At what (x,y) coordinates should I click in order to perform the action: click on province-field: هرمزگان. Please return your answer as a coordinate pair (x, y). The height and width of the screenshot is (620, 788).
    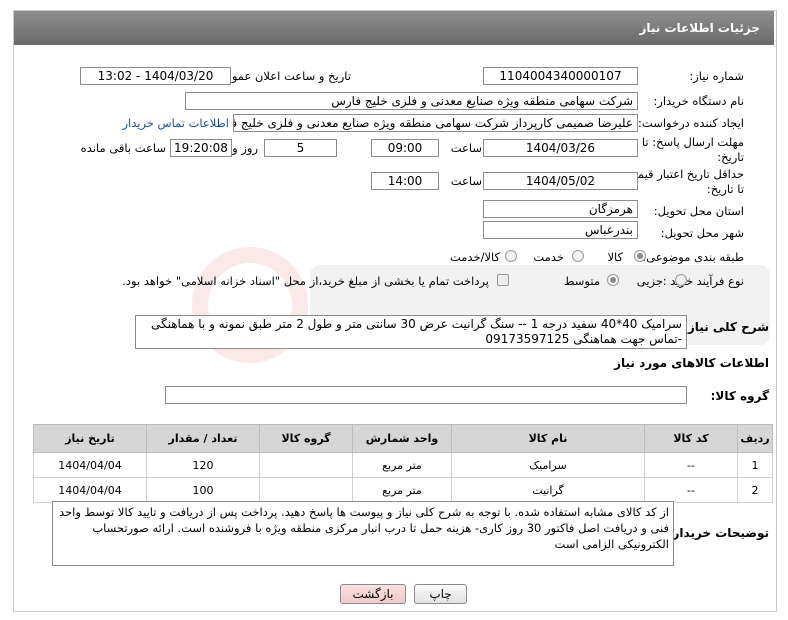
    Looking at the image, I should click on (560, 209).